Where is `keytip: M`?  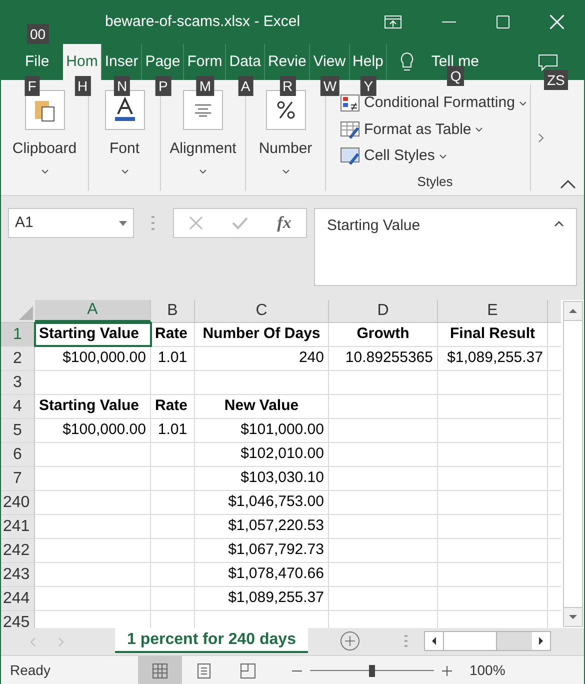 keytip: M is located at coordinates (205, 86).